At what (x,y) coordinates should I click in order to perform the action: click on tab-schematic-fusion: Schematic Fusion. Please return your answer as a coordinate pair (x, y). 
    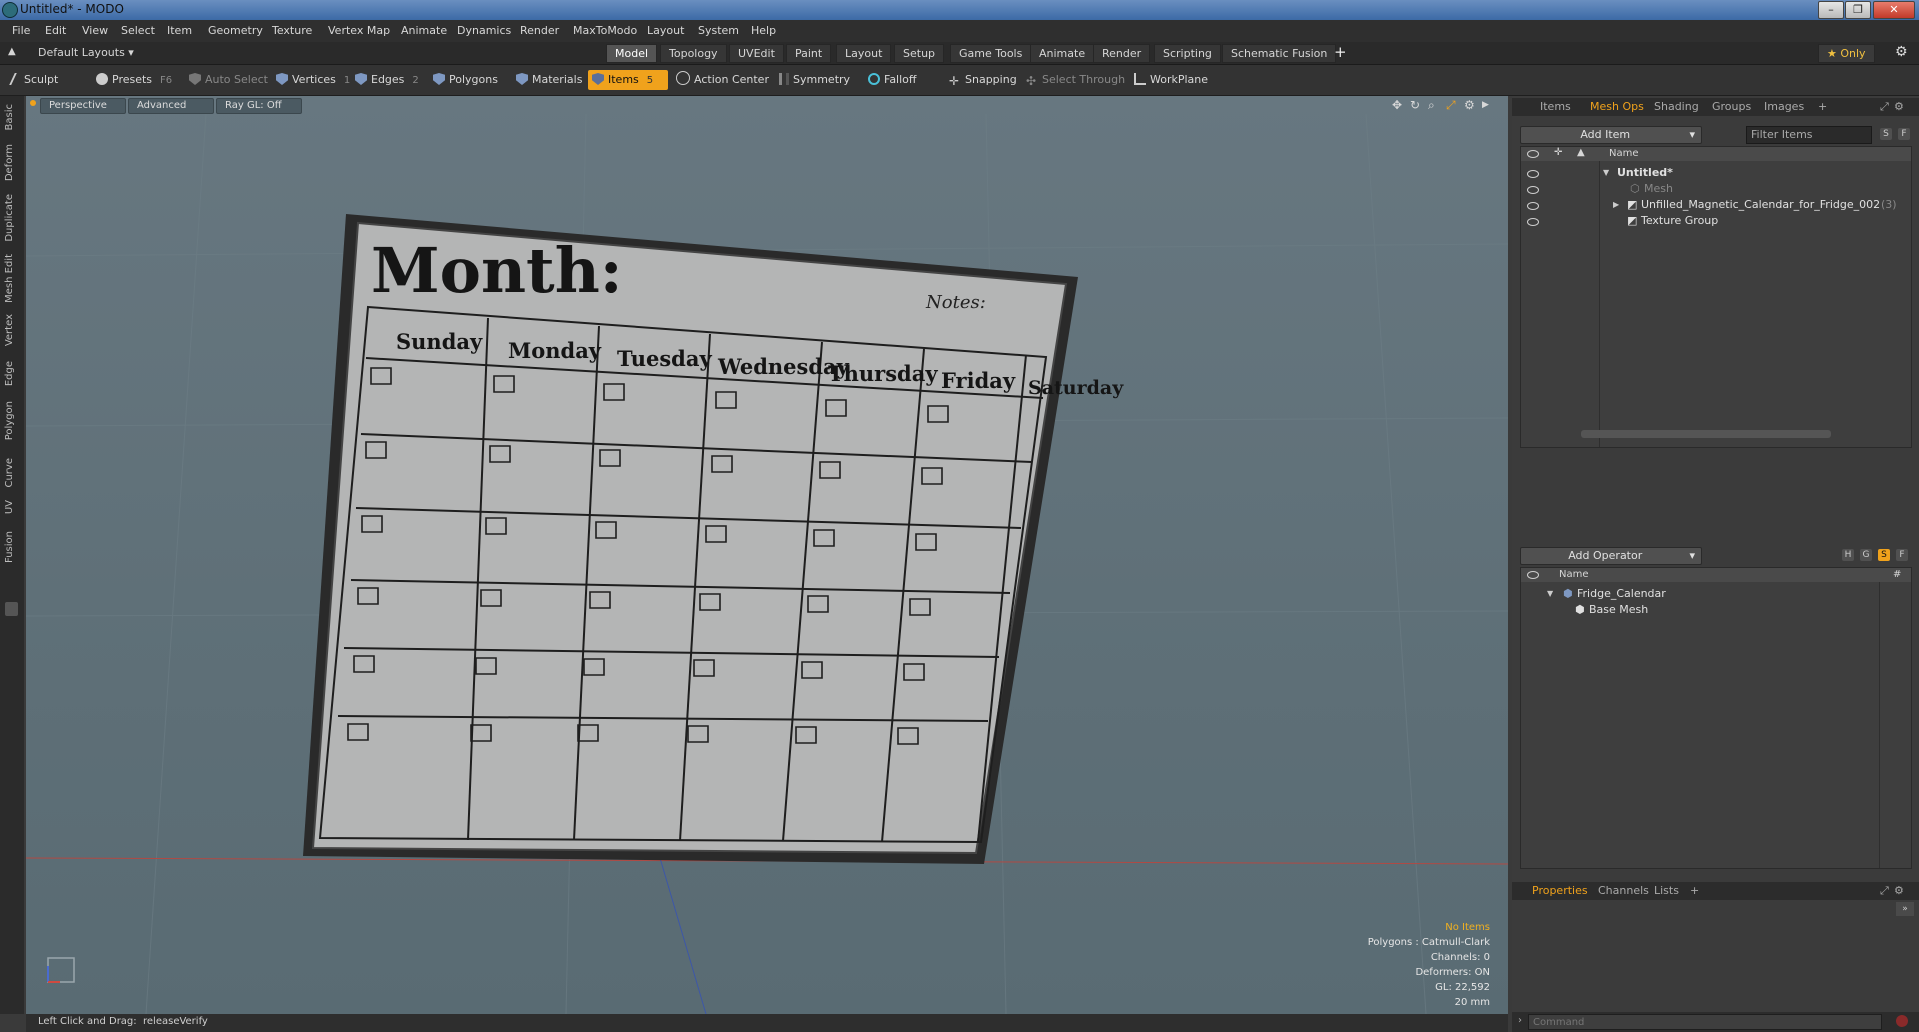
    Looking at the image, I should click on (1279, 53).